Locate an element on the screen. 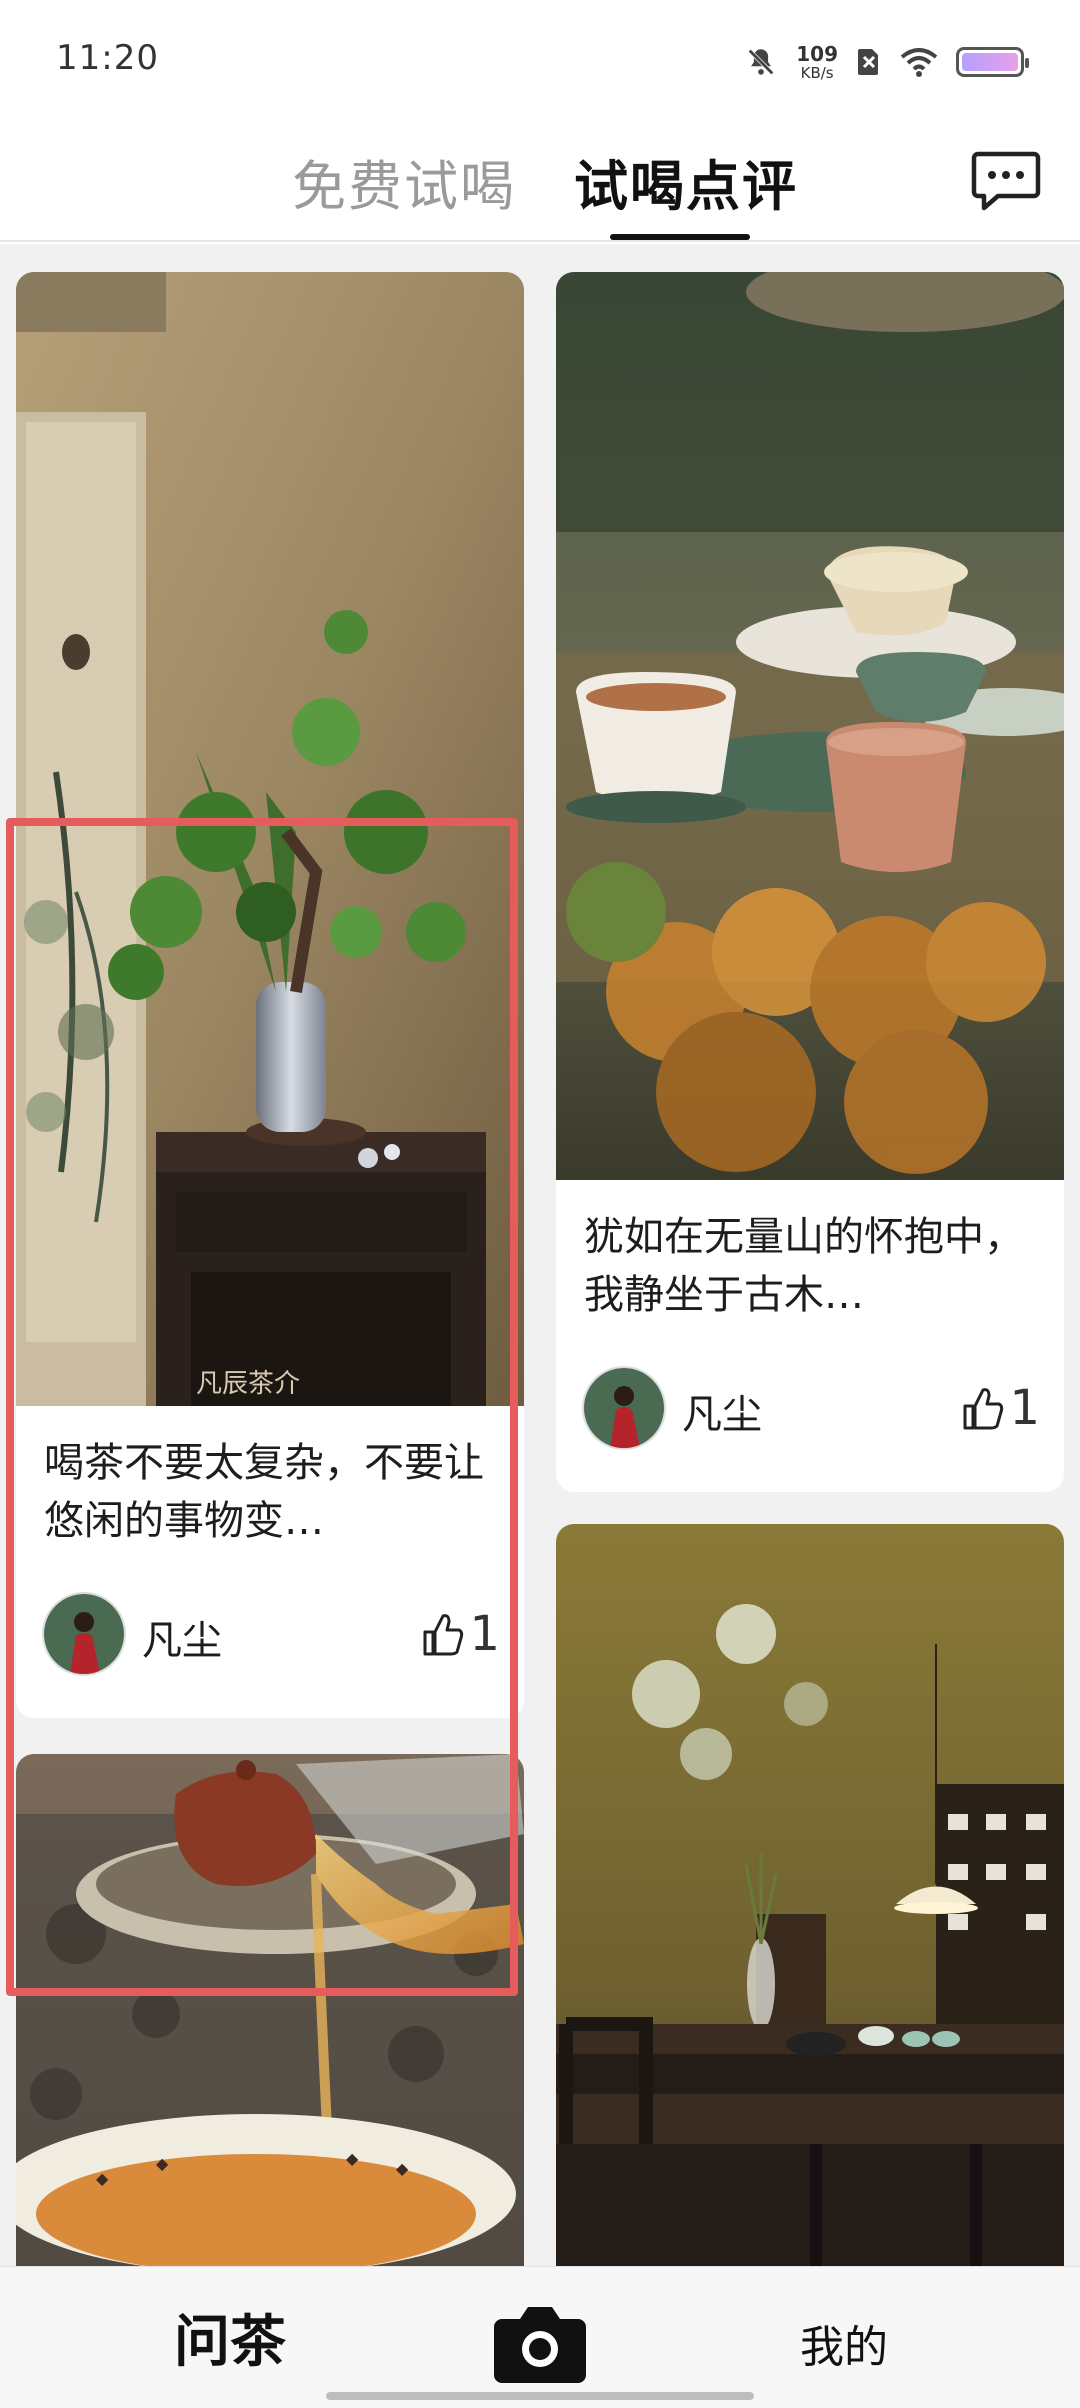 This screenshot has width=1080, height=2408. bottom-nav: 问茶 我的 is located at coordinates (540, 2337).